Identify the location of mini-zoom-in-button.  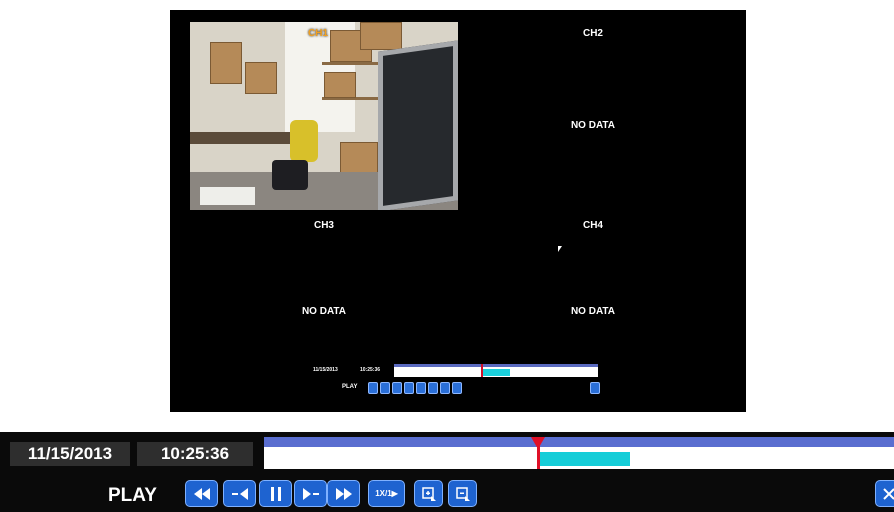
(445, 388).